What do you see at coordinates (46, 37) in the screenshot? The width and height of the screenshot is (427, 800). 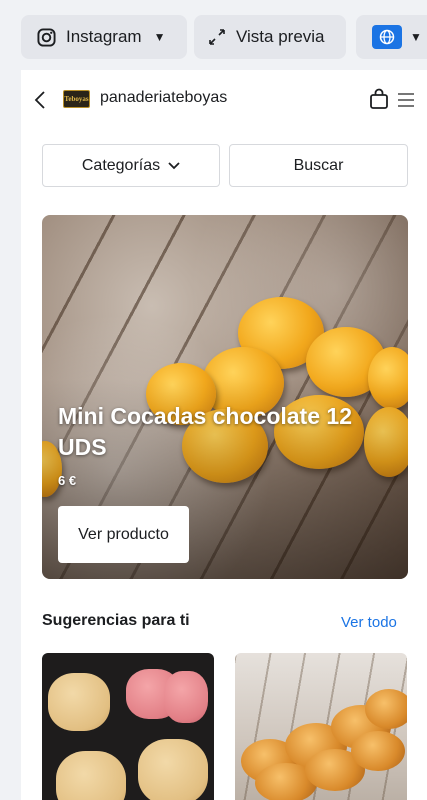 I see `instagram-icon` at bounding box center [46, 37].